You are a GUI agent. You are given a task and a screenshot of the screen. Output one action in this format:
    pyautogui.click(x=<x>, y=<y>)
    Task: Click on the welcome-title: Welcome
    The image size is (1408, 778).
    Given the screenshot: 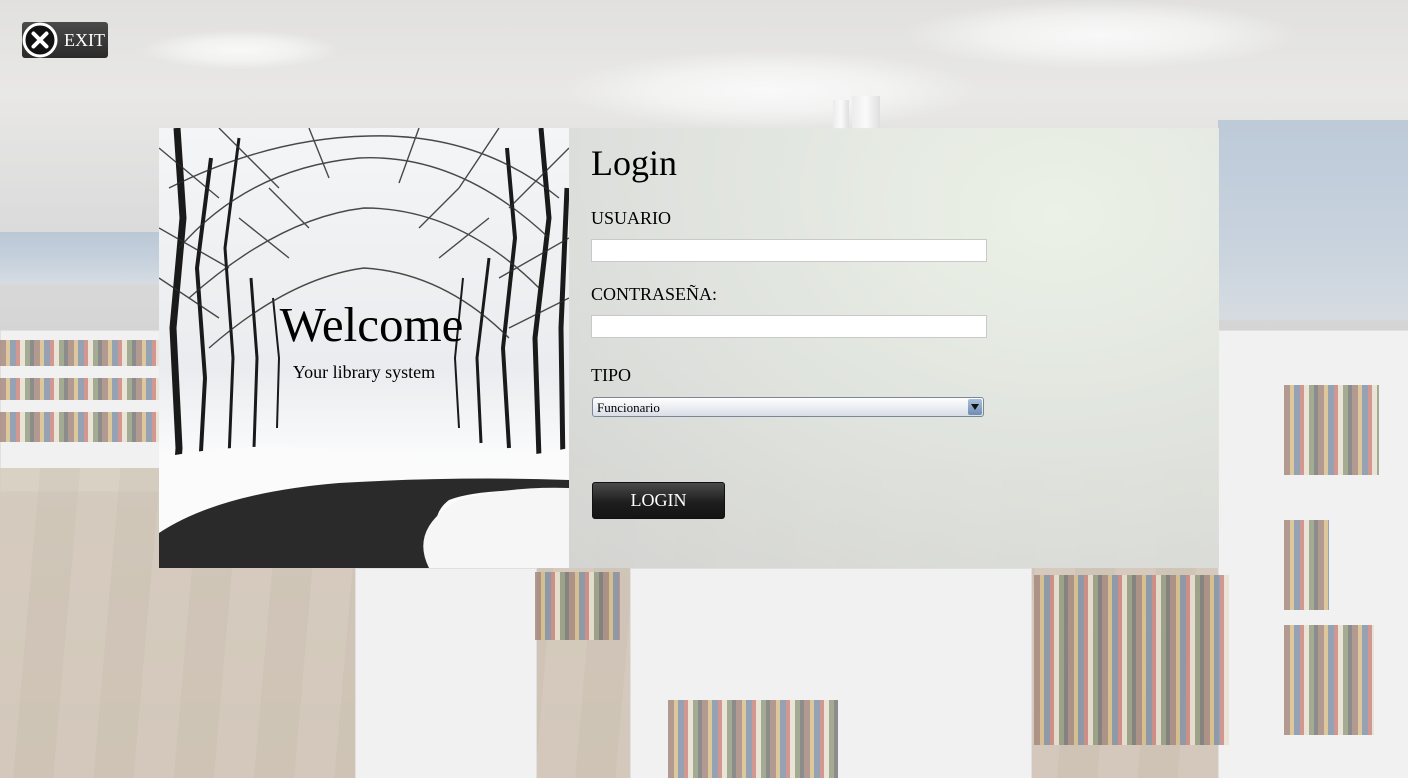 What is the action you would take?
    pyautogui.click(x=371, y=324)
    